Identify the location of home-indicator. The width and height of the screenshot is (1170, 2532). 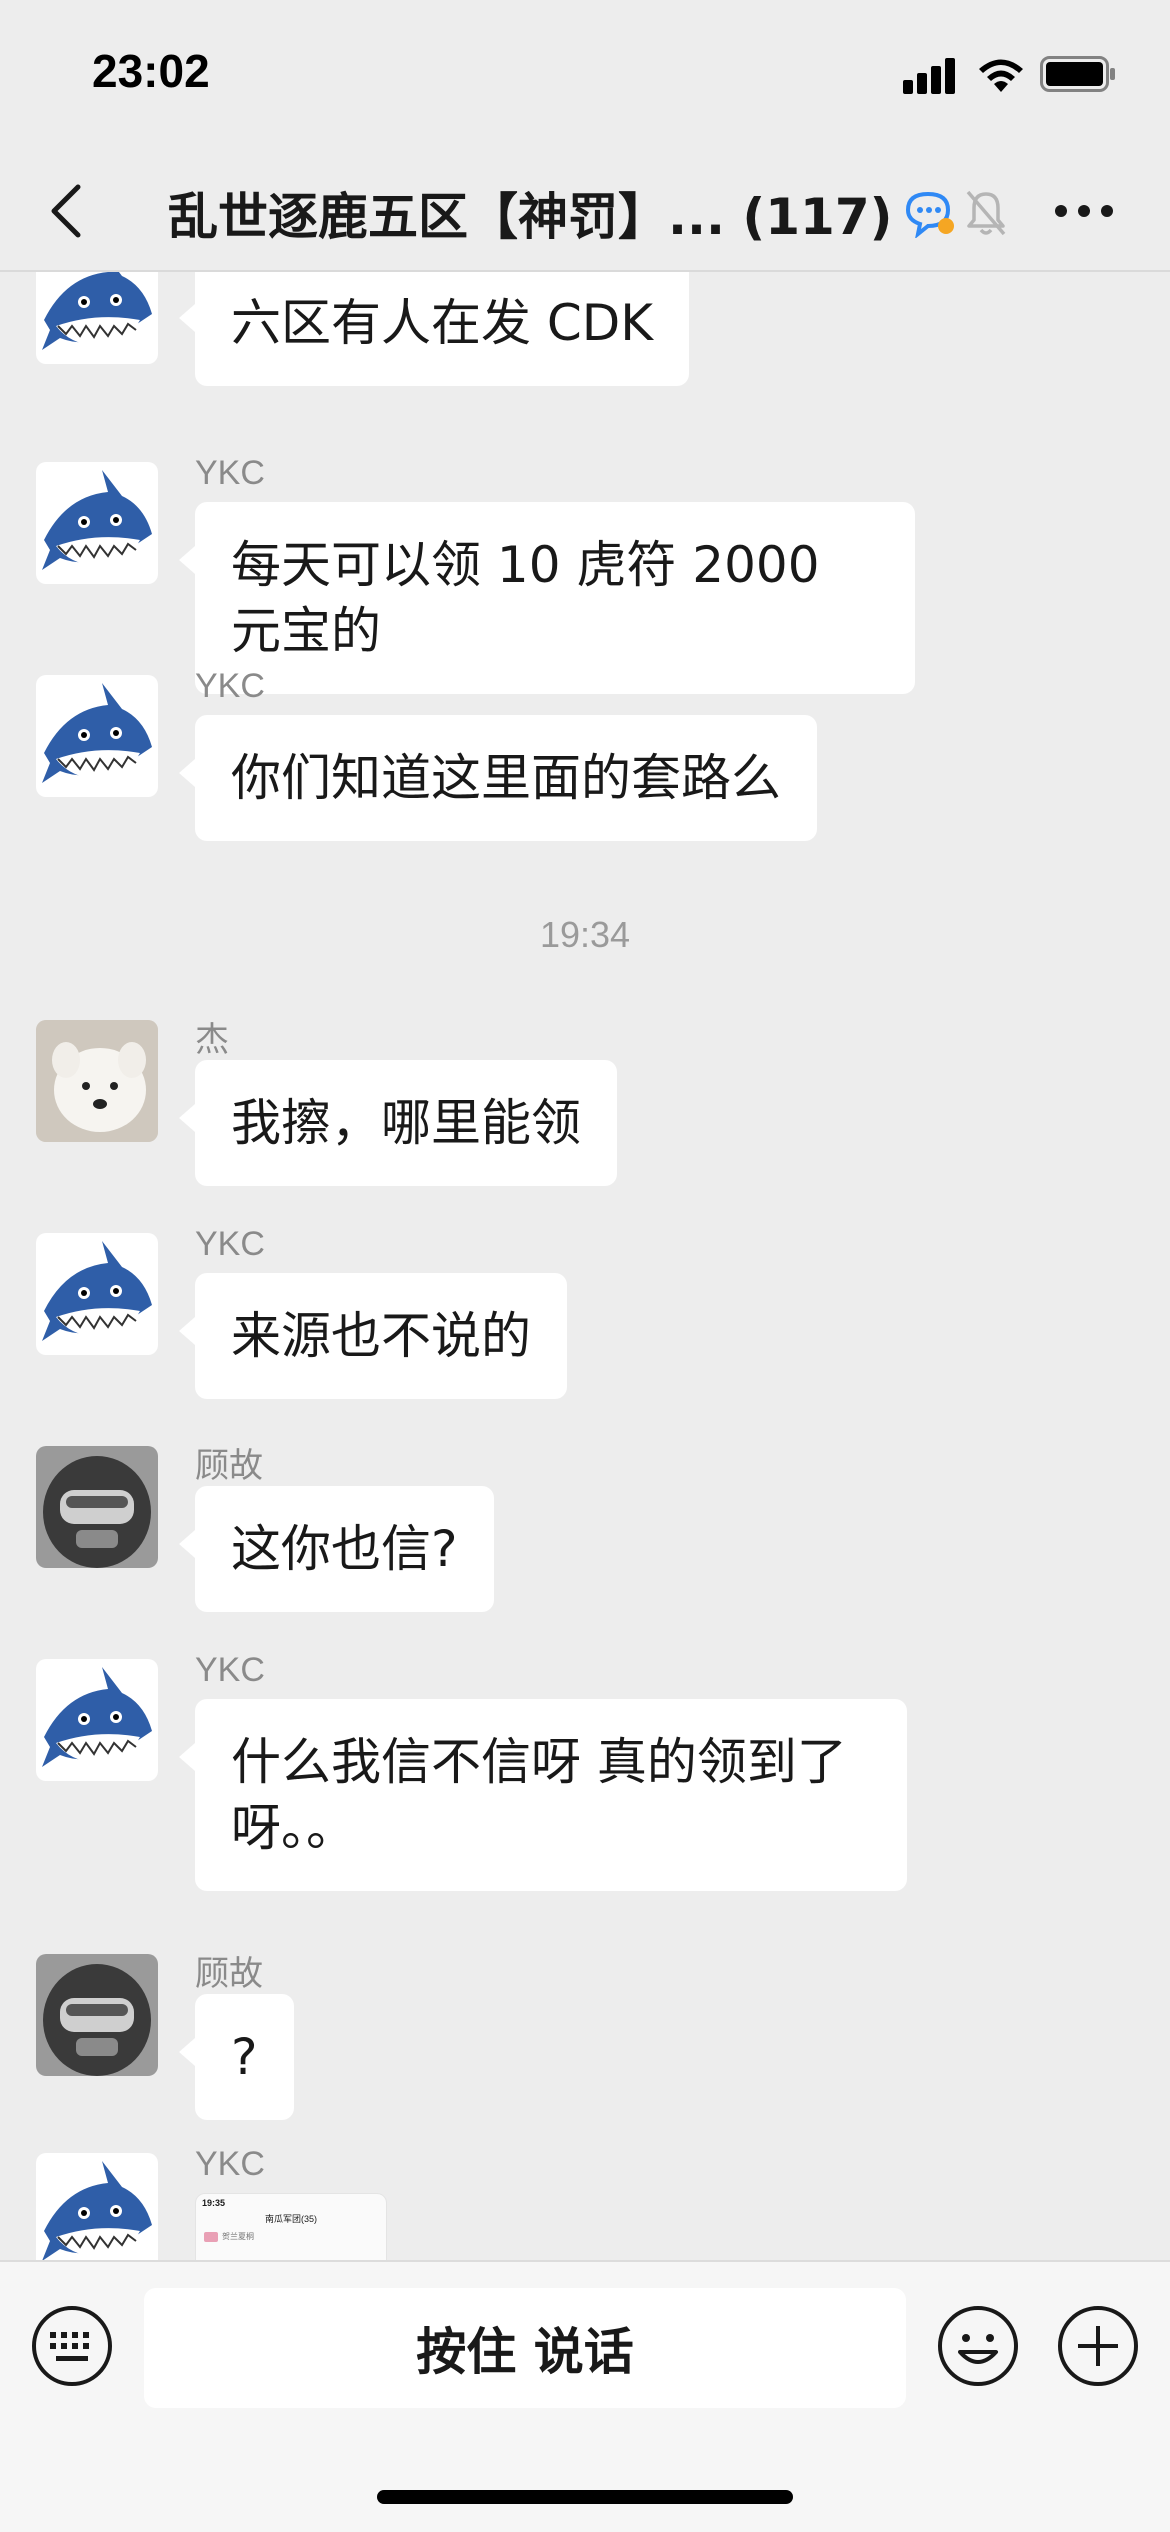
(585, 2497).